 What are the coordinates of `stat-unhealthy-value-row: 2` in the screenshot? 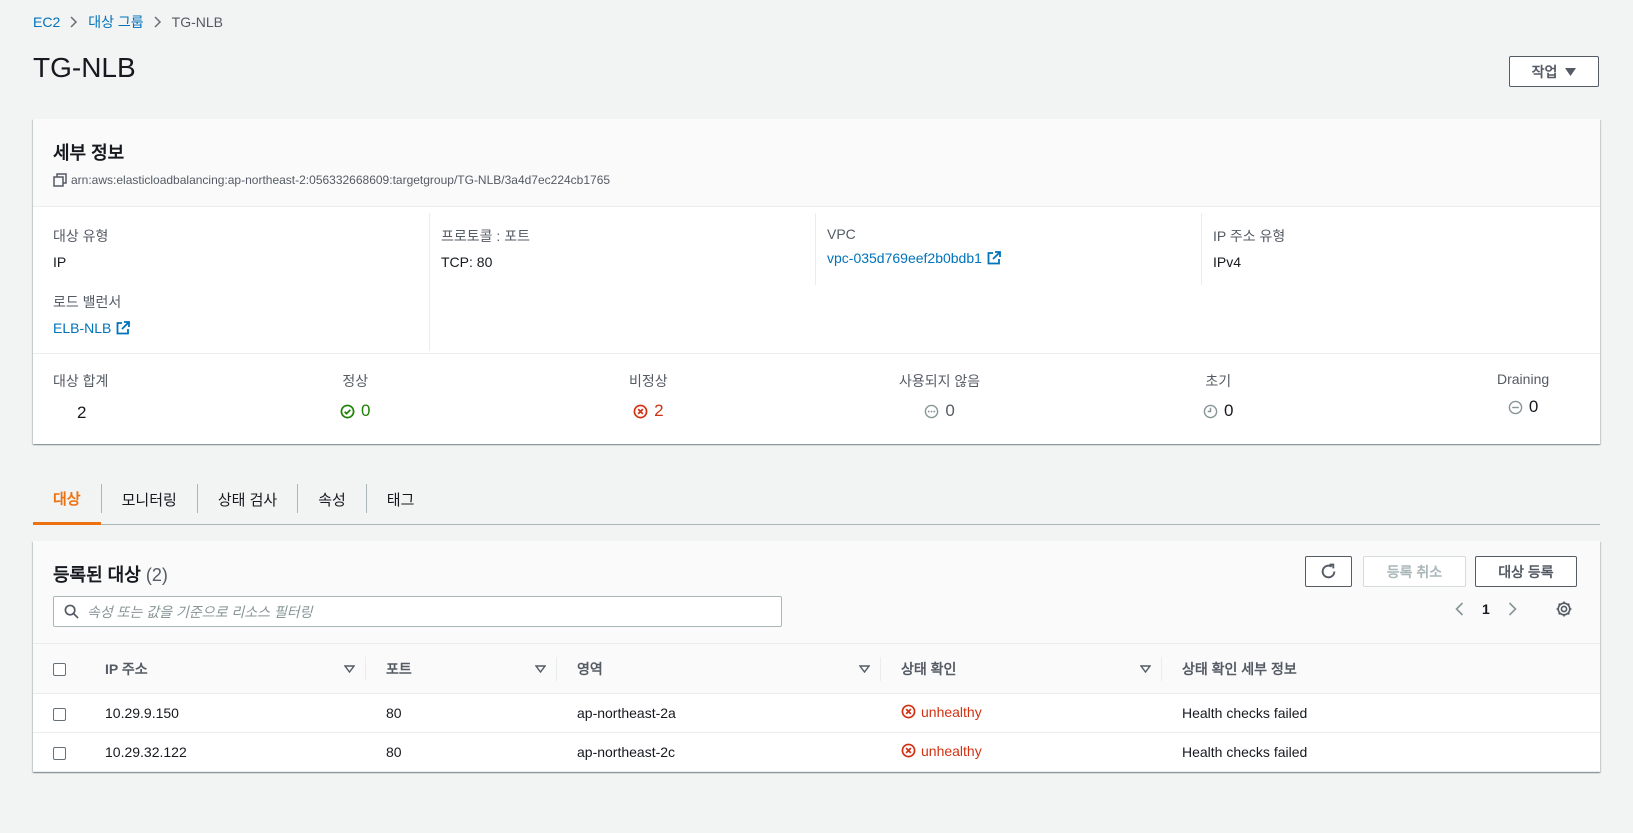 It's located at (648, 411).